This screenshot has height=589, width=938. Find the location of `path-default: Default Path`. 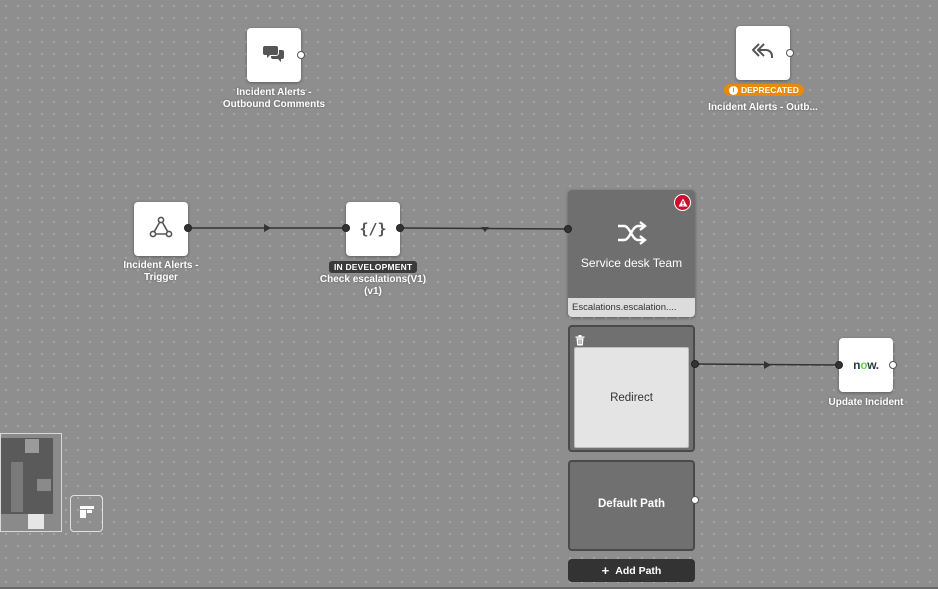

path-default: Default Path is located at coordinates (631, 505).